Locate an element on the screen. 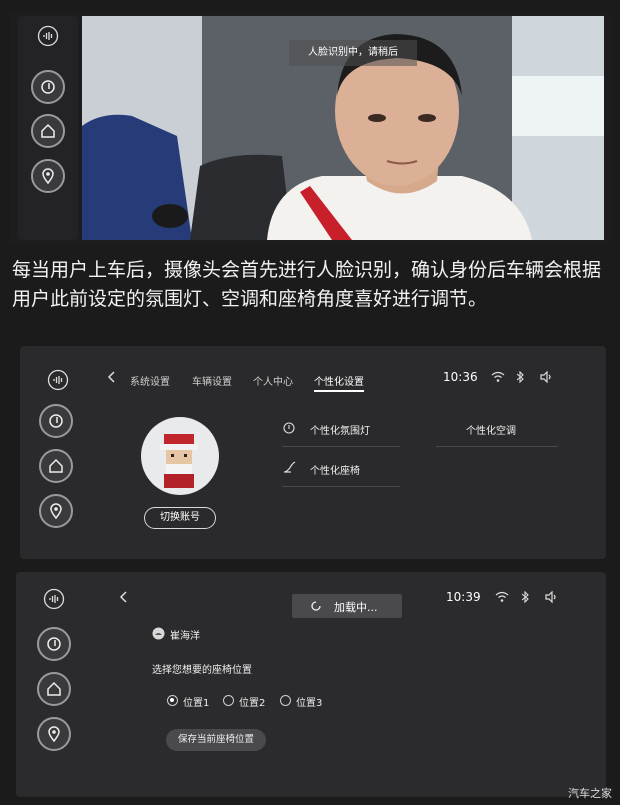 This screenshot has height=805, width=620. username: 崔海洋 is located at coordinates (185, 636).